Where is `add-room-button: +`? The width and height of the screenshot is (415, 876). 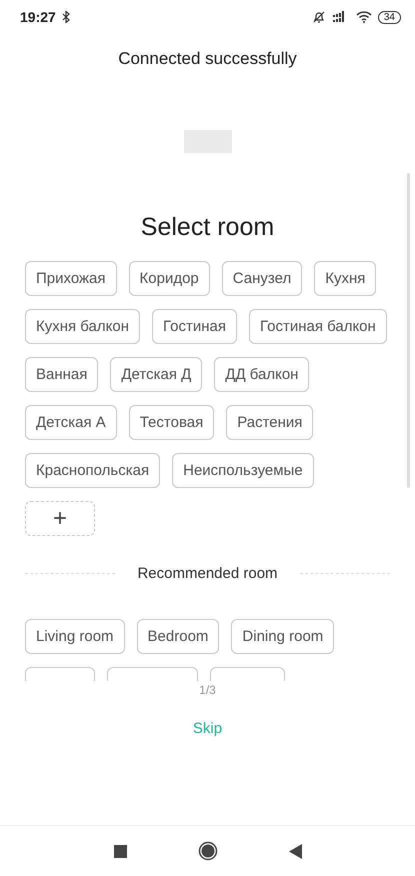 add-room-button: + is located at coordinates (60, 518).